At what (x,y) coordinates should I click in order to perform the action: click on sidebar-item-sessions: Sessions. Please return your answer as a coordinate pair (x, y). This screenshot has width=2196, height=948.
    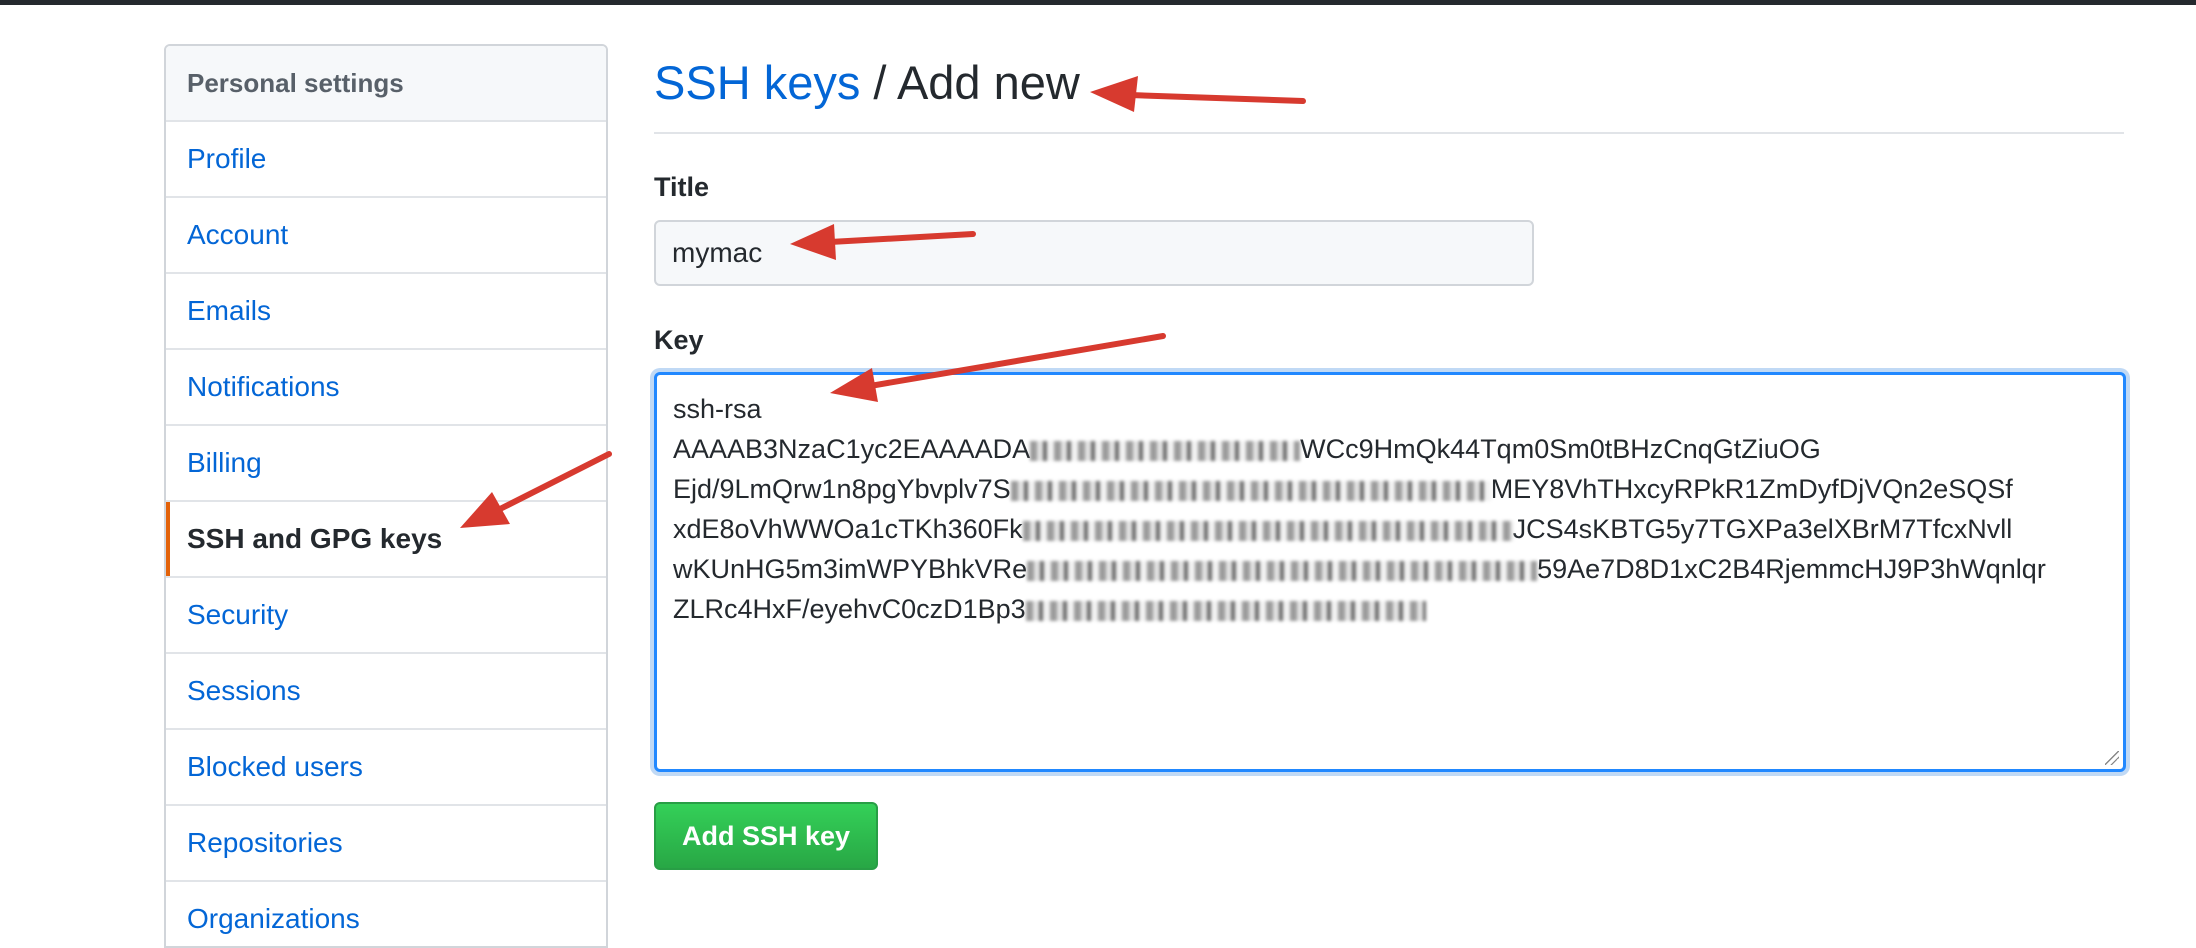
    Looking at the image, I should click on (386, 692).